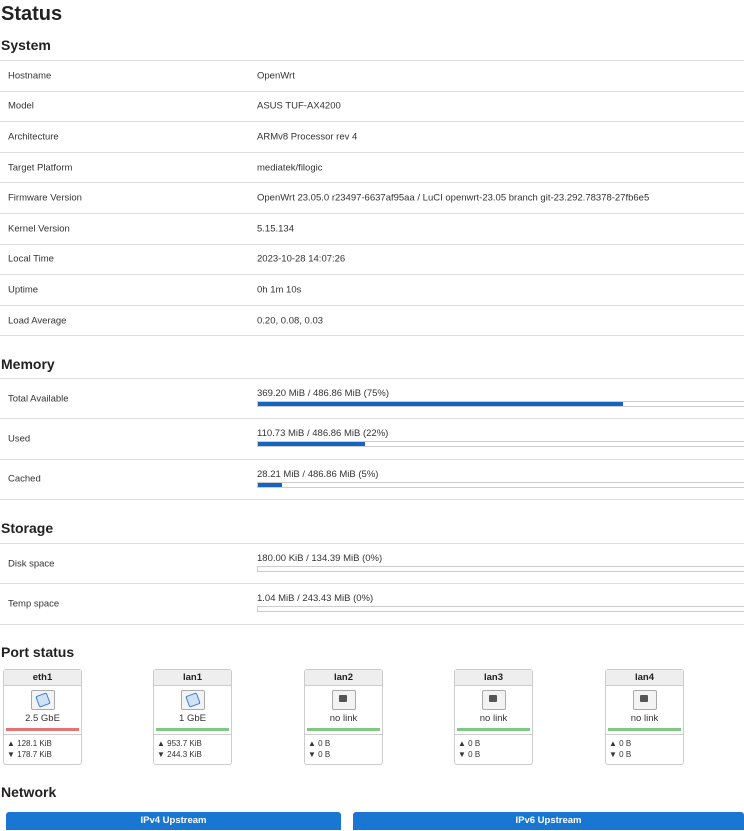 The image size is (744, 831). I want to click on port-traffic: ▲ 953.7 KiB ▼ 244.3 KiB, so click(192, 747).